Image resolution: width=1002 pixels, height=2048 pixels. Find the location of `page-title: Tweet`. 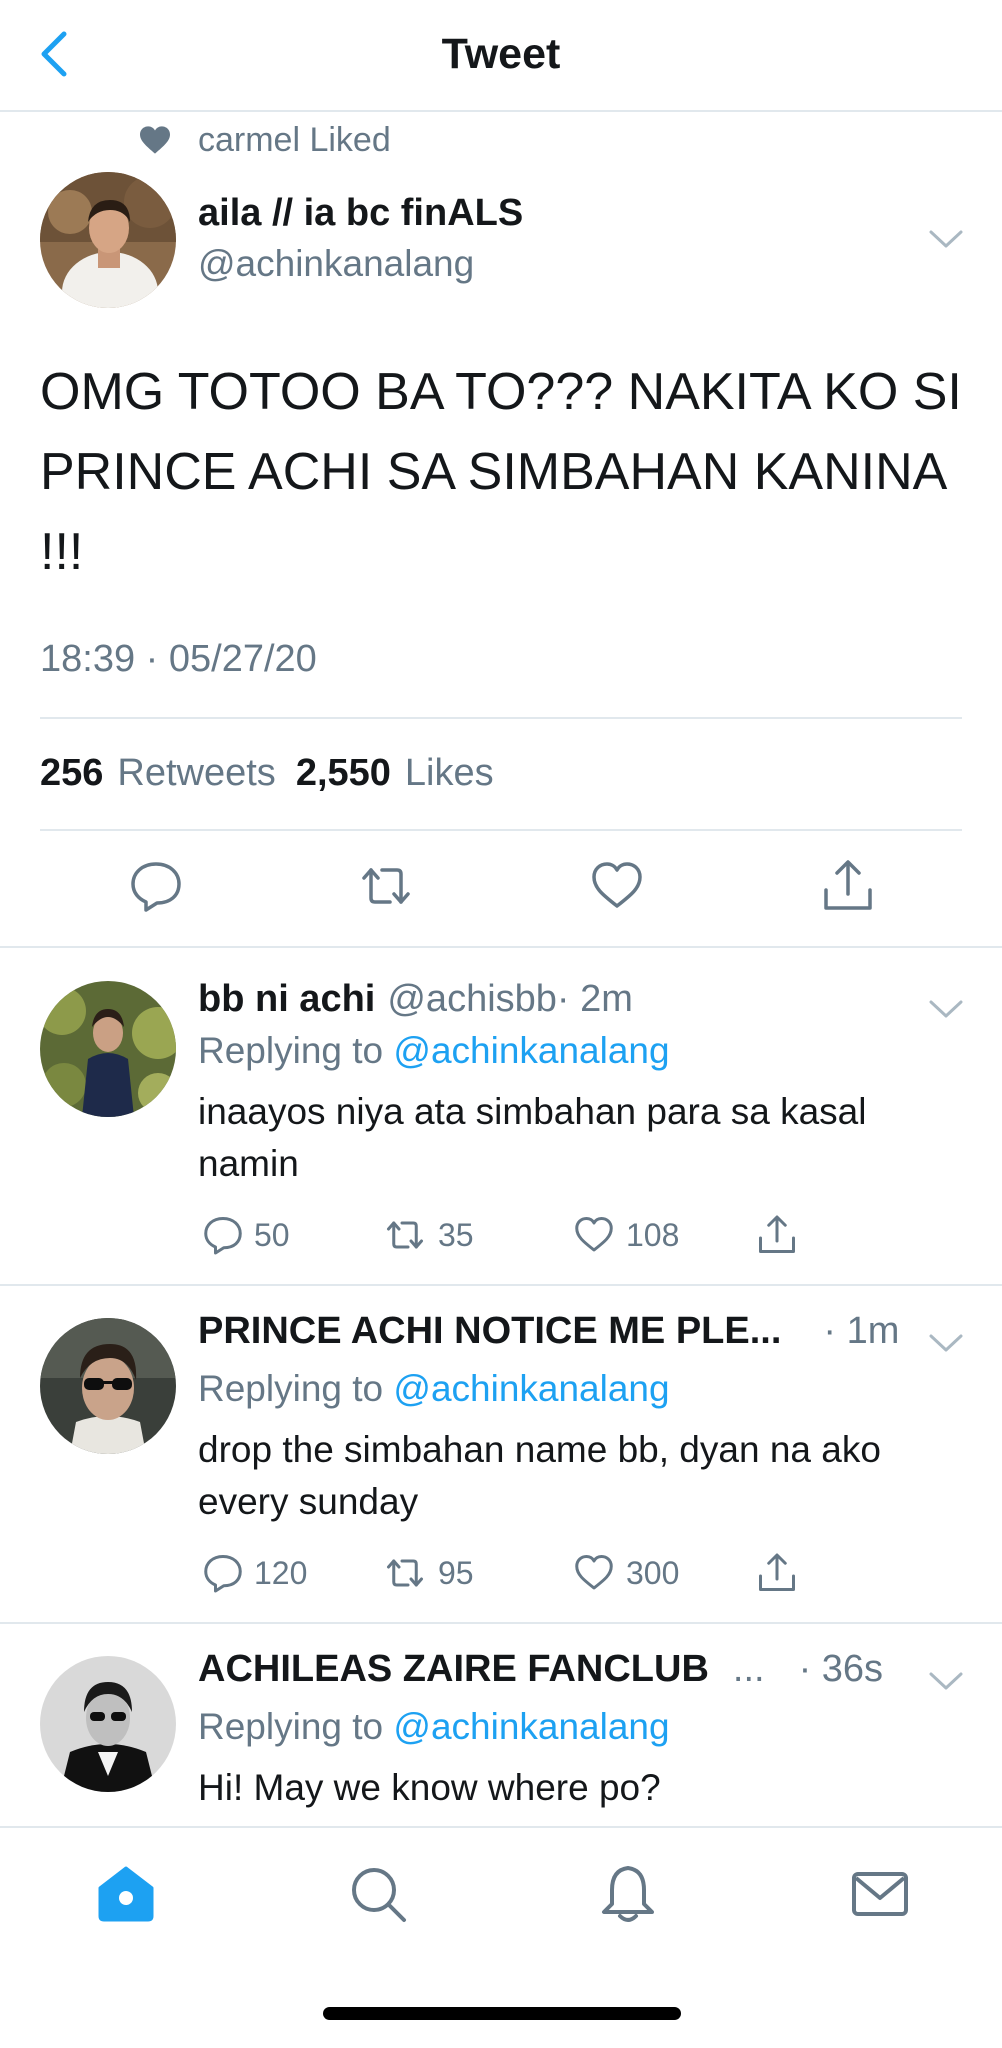

page-title: Tweet is located at coordinates (501, 54).